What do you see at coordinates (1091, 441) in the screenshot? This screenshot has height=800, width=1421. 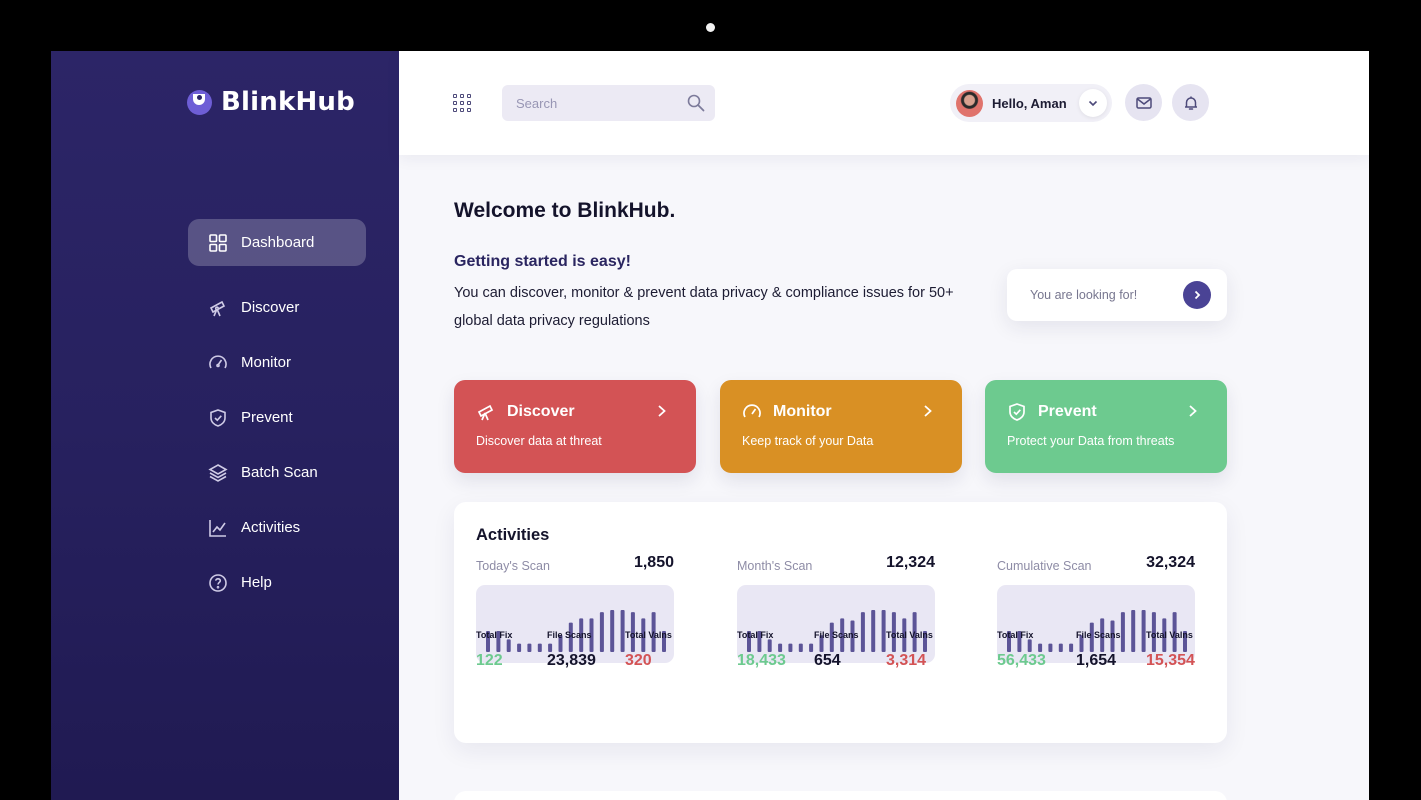 I see `card-subtitle: Protect your Data from threats` at bounding box center [1091, 441].